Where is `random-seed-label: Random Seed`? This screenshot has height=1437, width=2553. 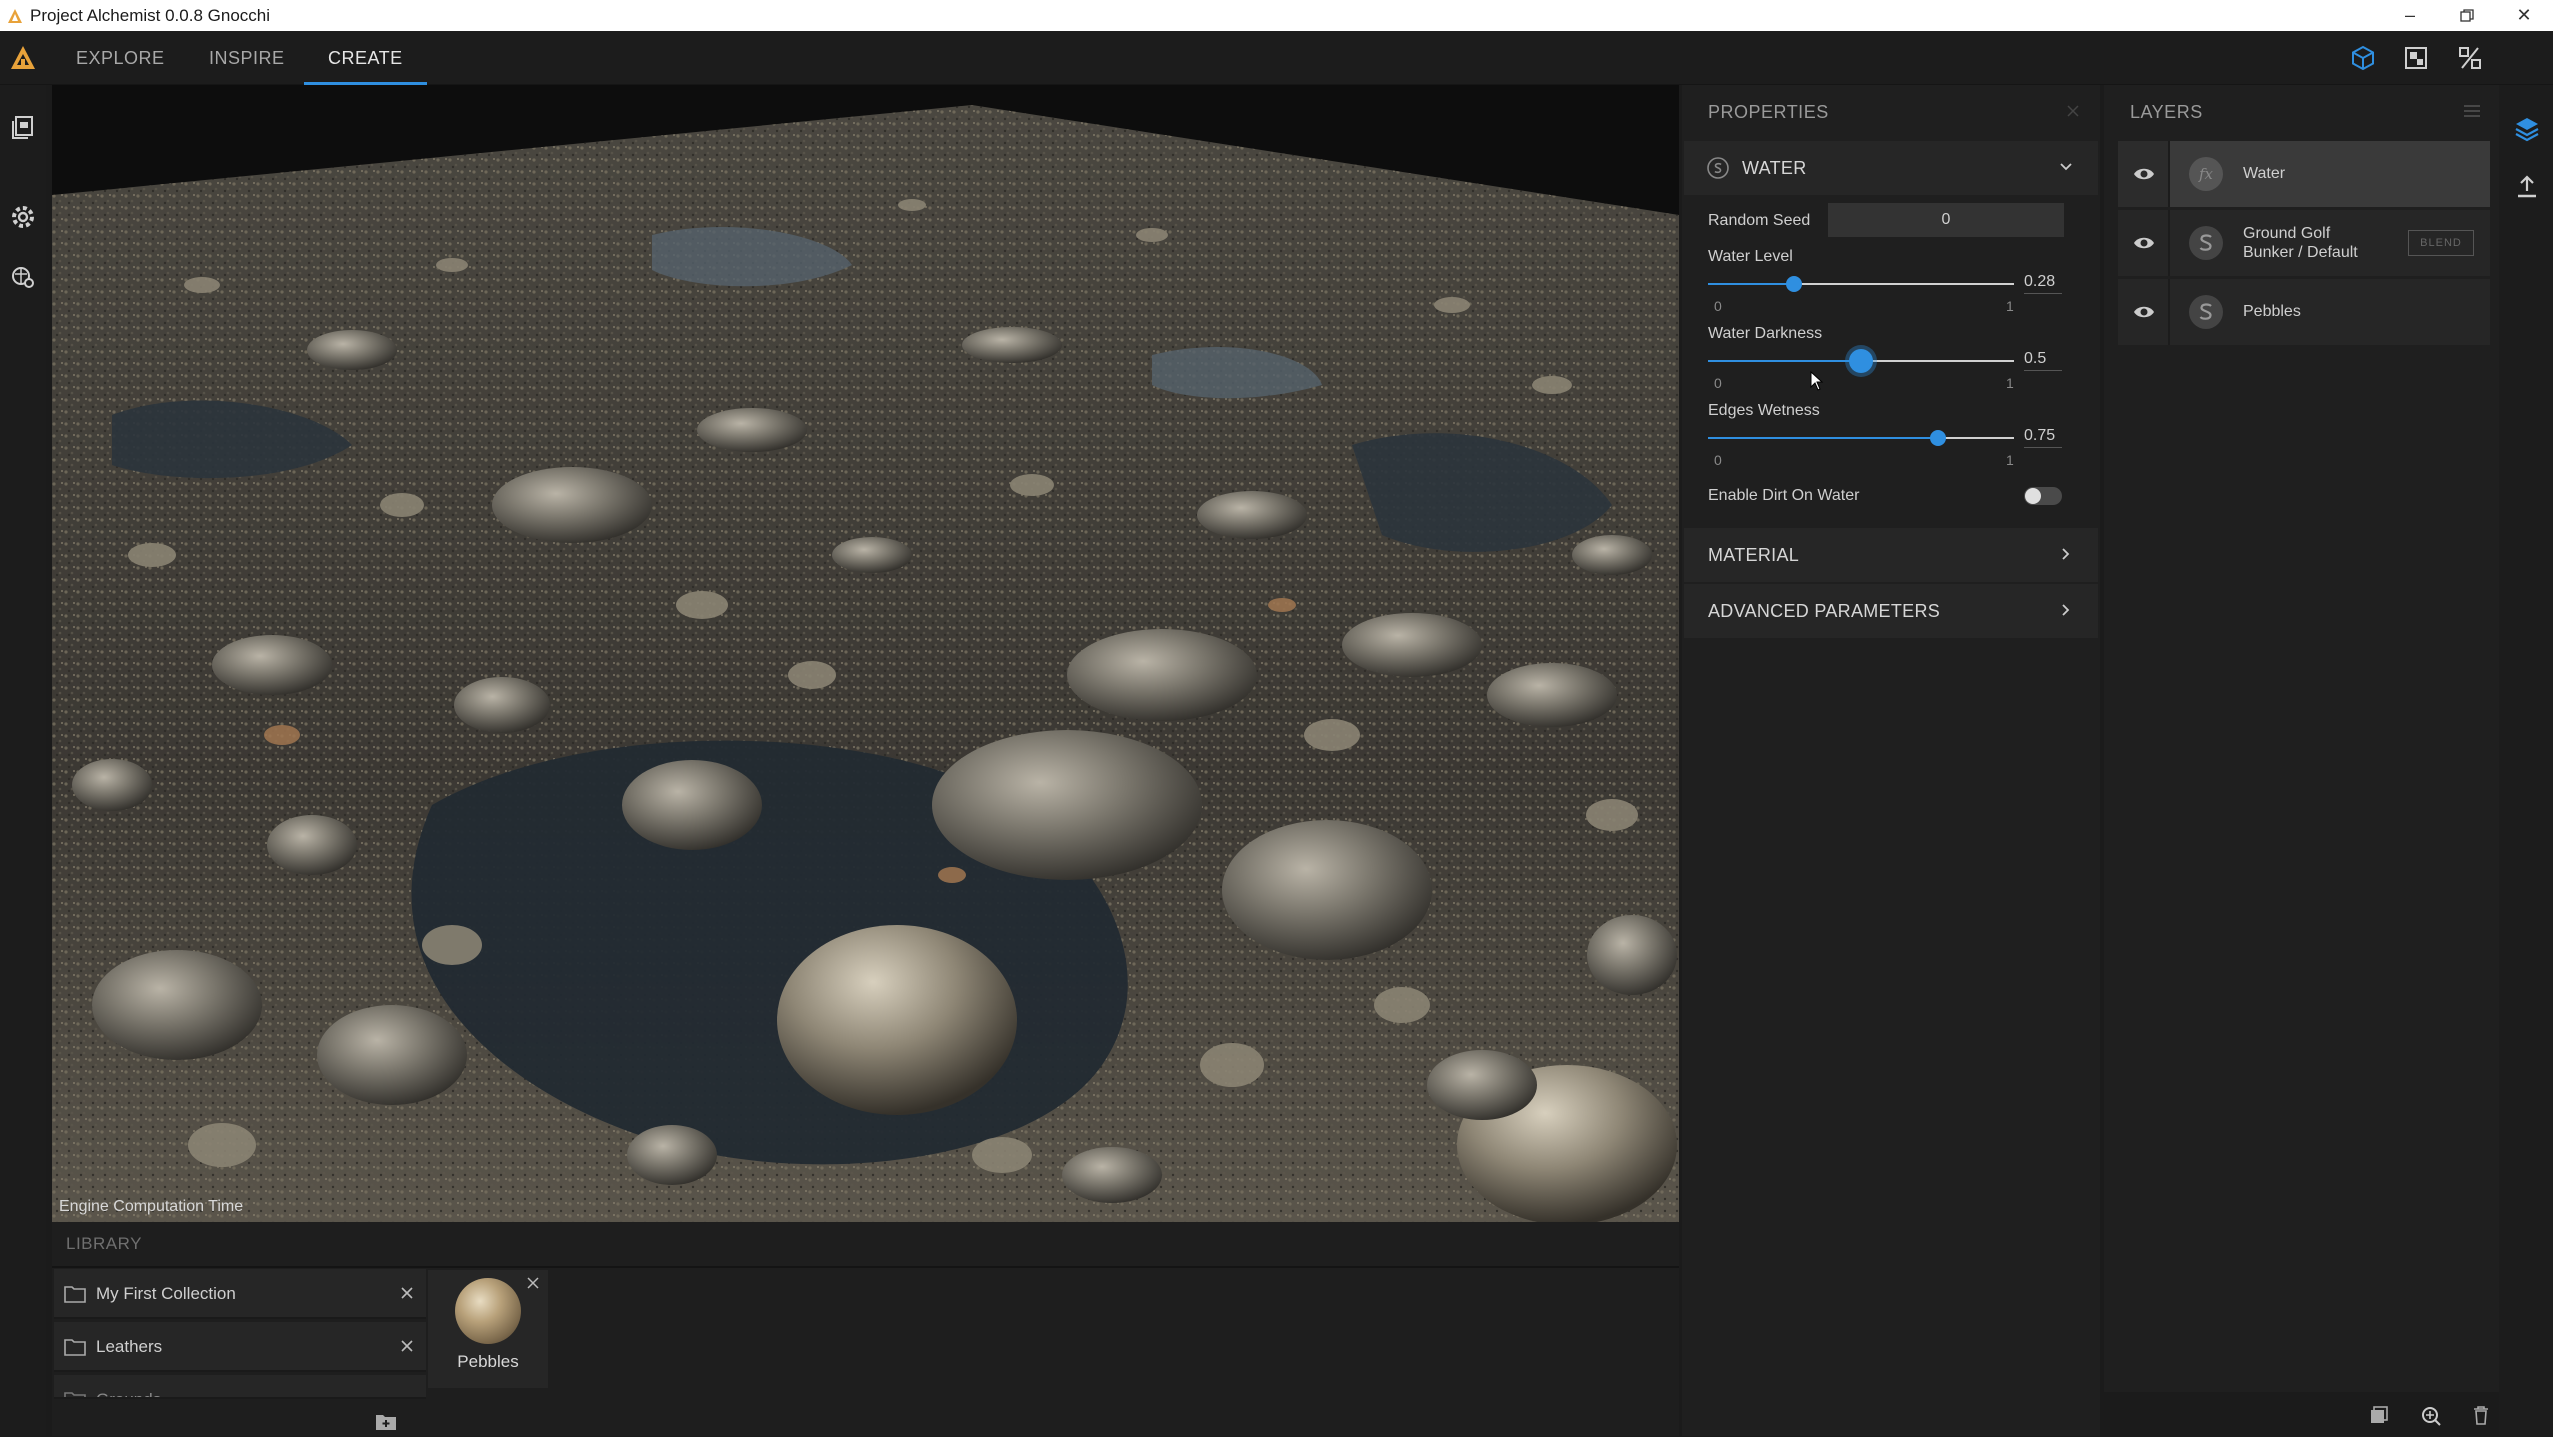
random-seed-label: Random Seed is located at coordinates (1759, 220).